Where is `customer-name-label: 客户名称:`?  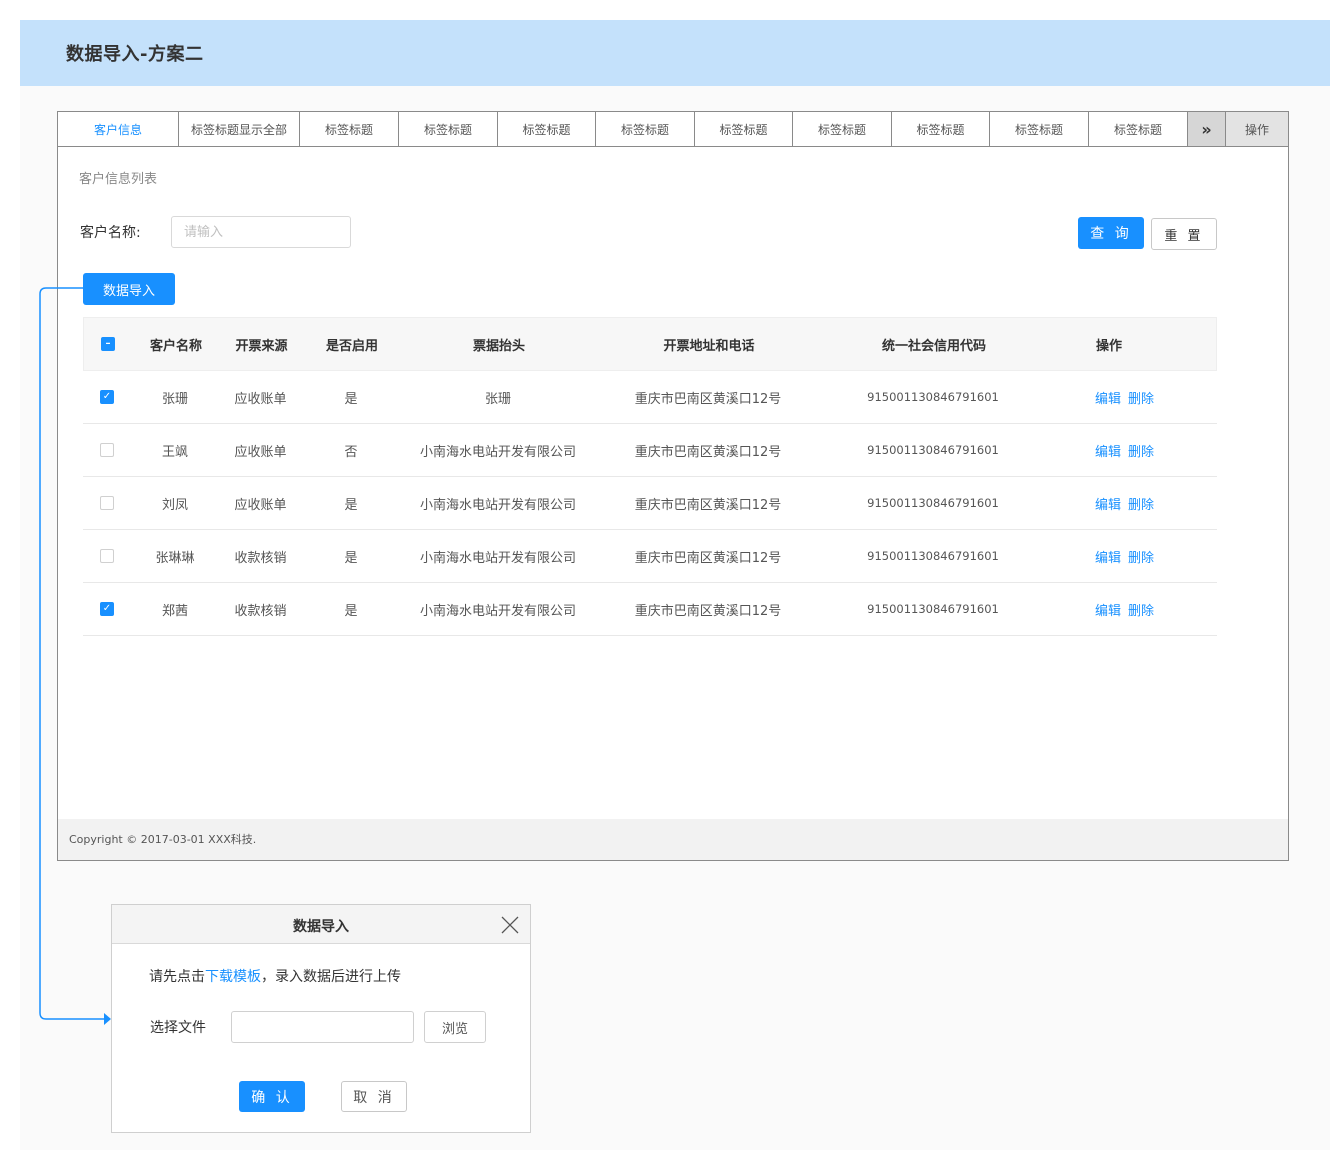 customer-name-label: 客户名称: is located at coordinates (110, 233).